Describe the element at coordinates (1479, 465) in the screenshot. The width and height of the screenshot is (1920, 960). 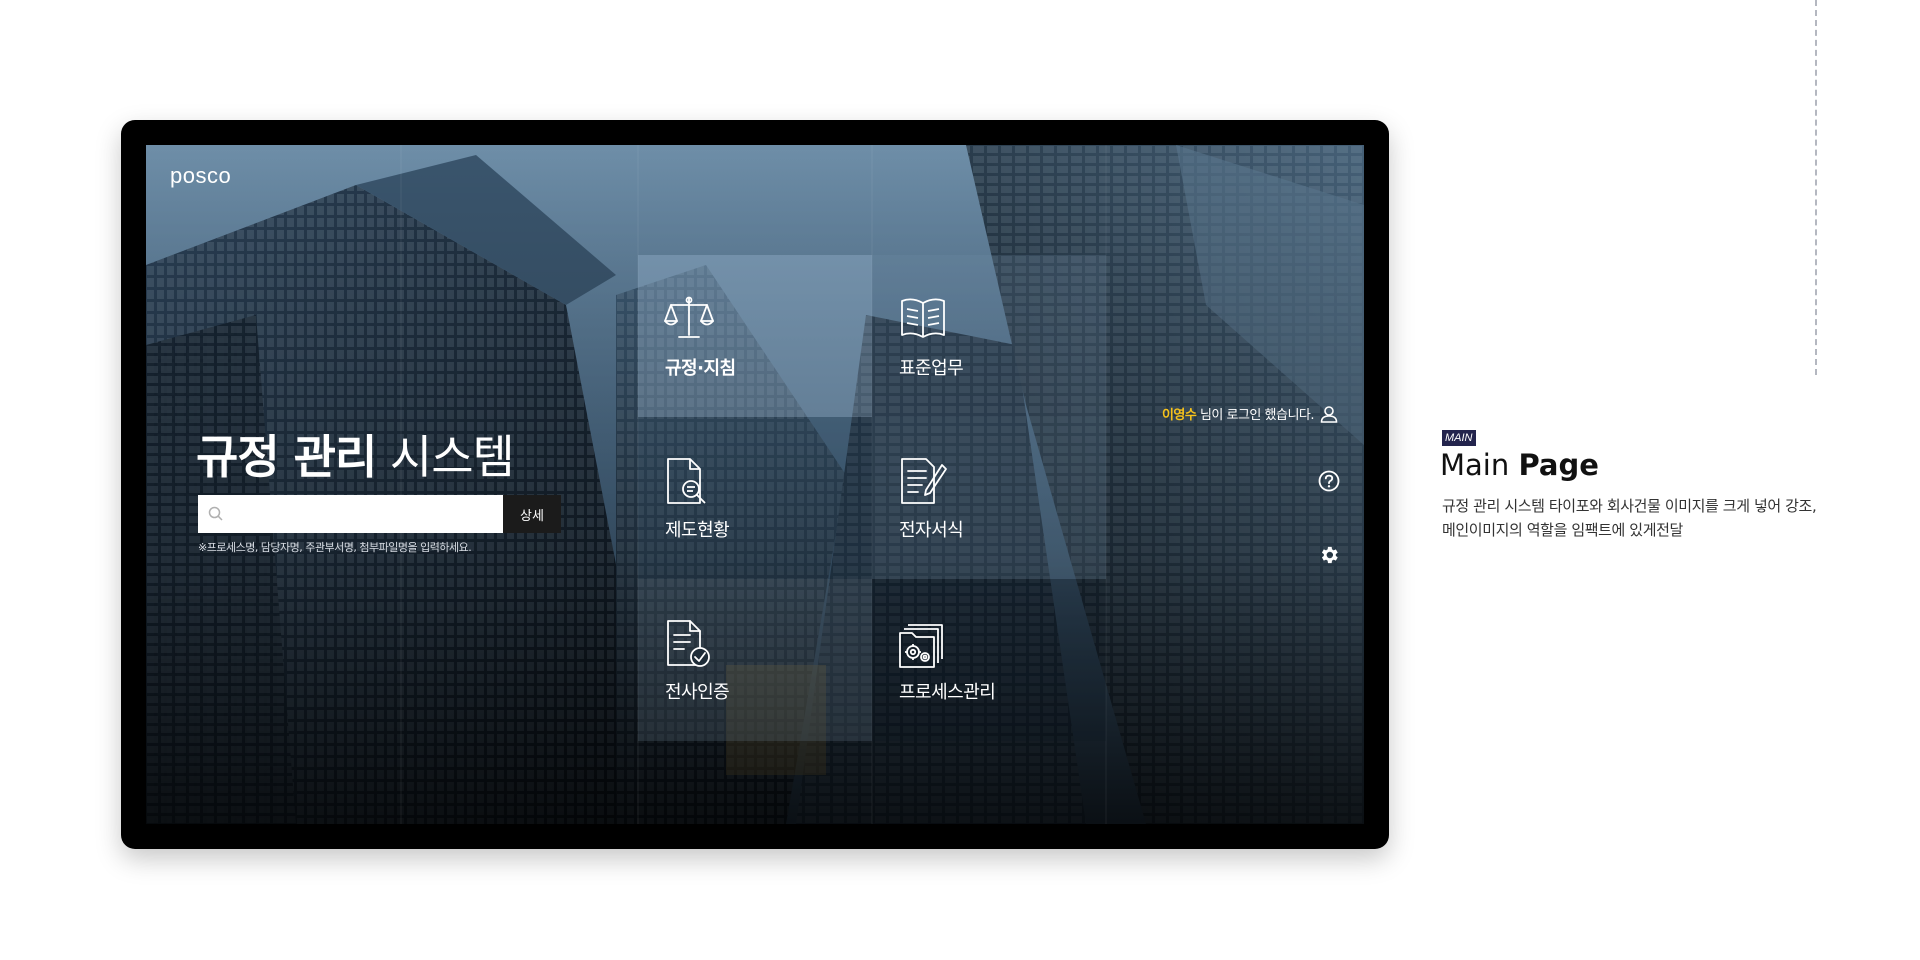
I see `panel-title-light: Main` at that location.